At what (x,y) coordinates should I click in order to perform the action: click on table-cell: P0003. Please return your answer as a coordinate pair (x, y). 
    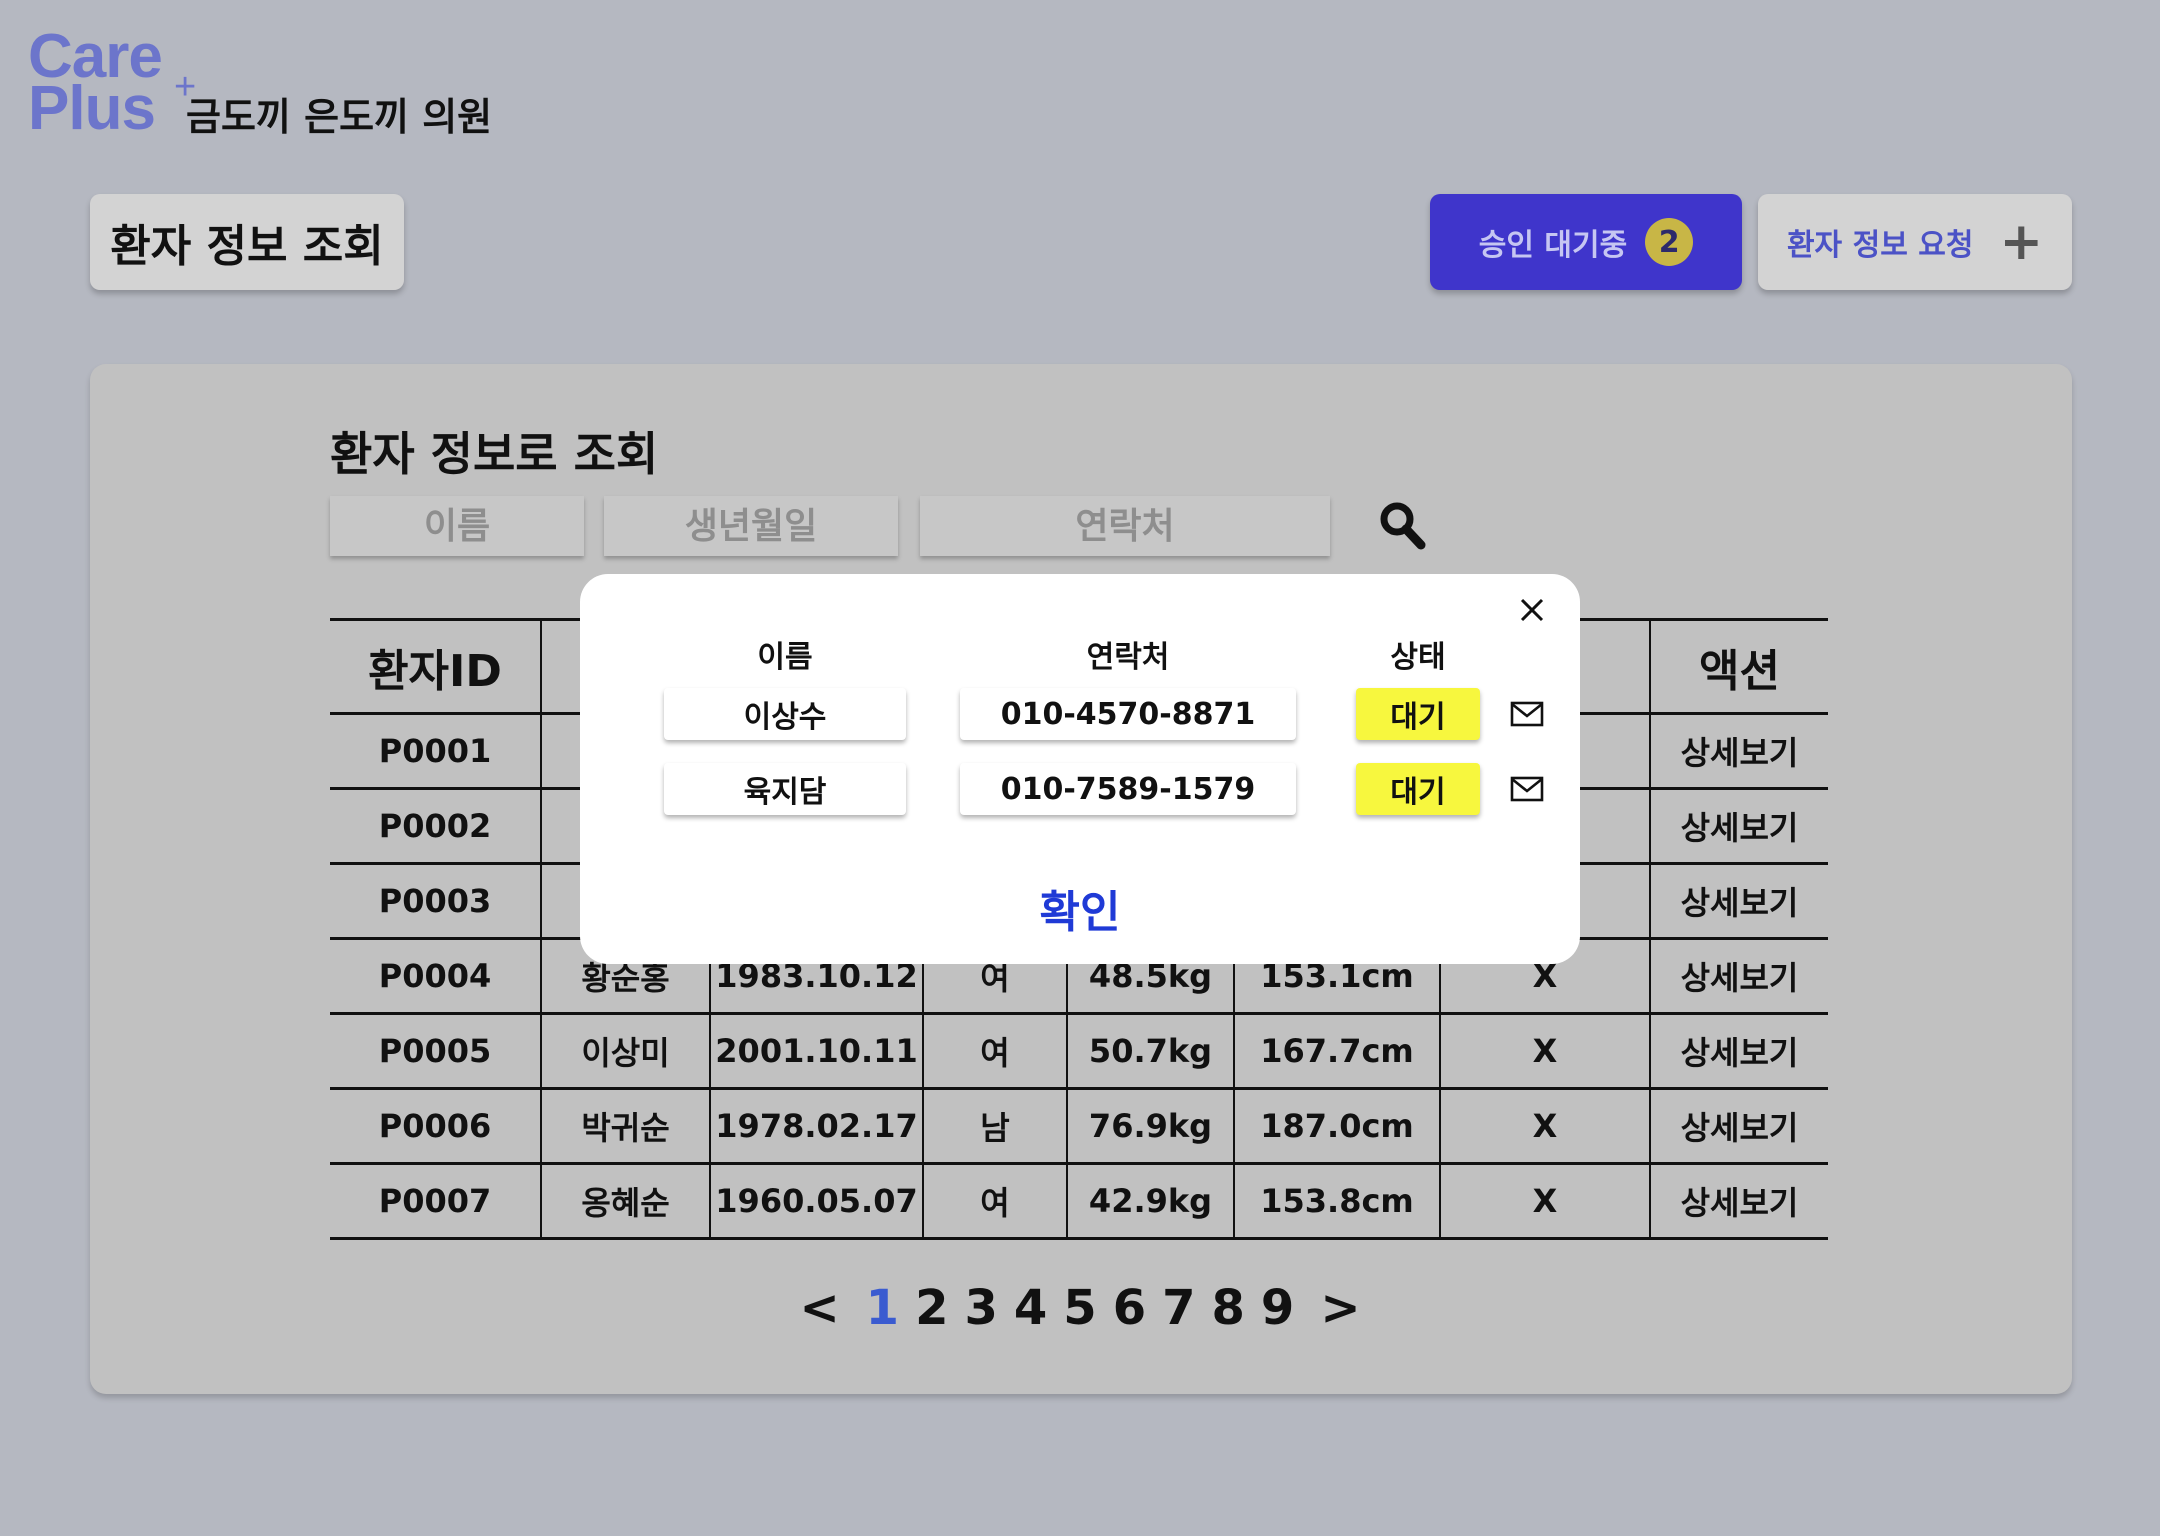
    Looking at the image, I should click on (436, 901).